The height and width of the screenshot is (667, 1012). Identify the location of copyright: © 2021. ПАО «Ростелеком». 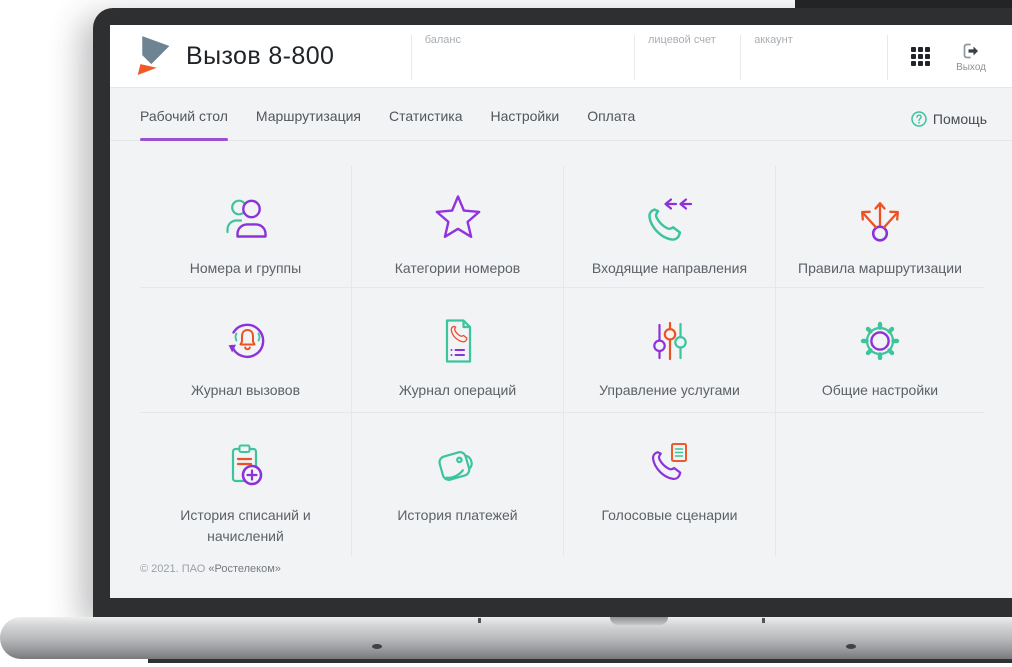
(576, 569).